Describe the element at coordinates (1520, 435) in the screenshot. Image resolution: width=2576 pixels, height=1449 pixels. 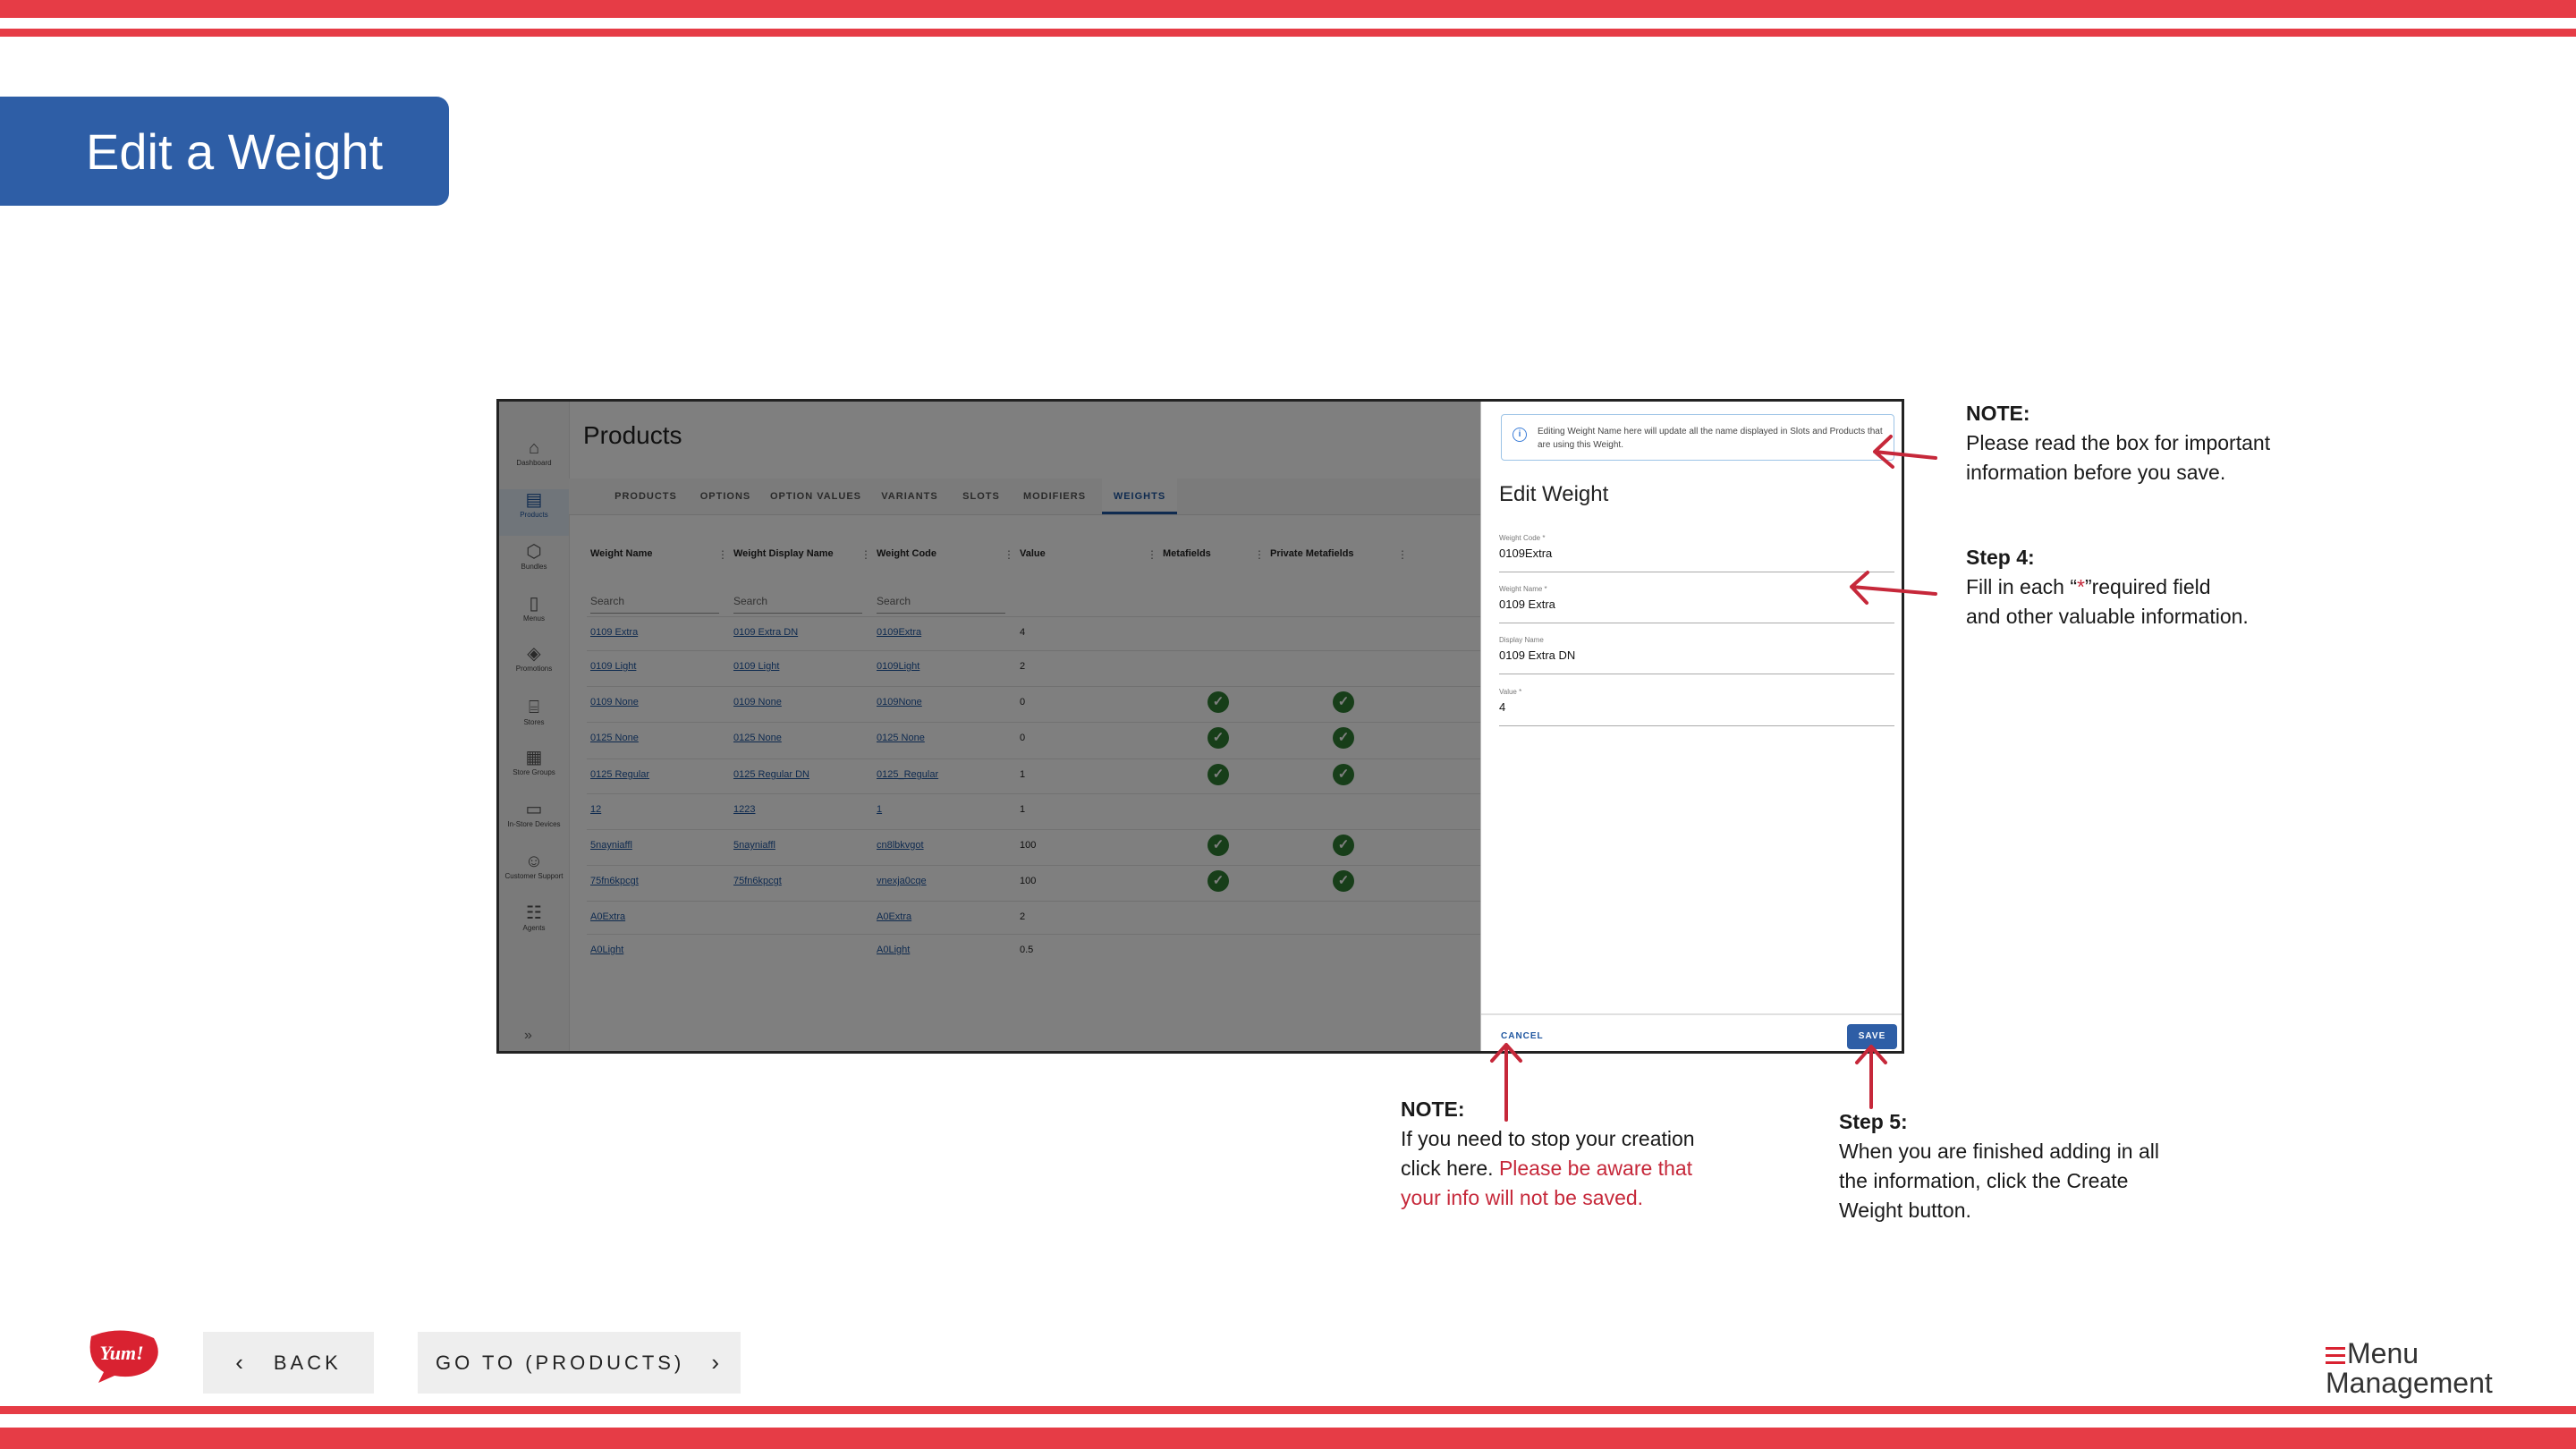
I see `info-icon: i` at that location.